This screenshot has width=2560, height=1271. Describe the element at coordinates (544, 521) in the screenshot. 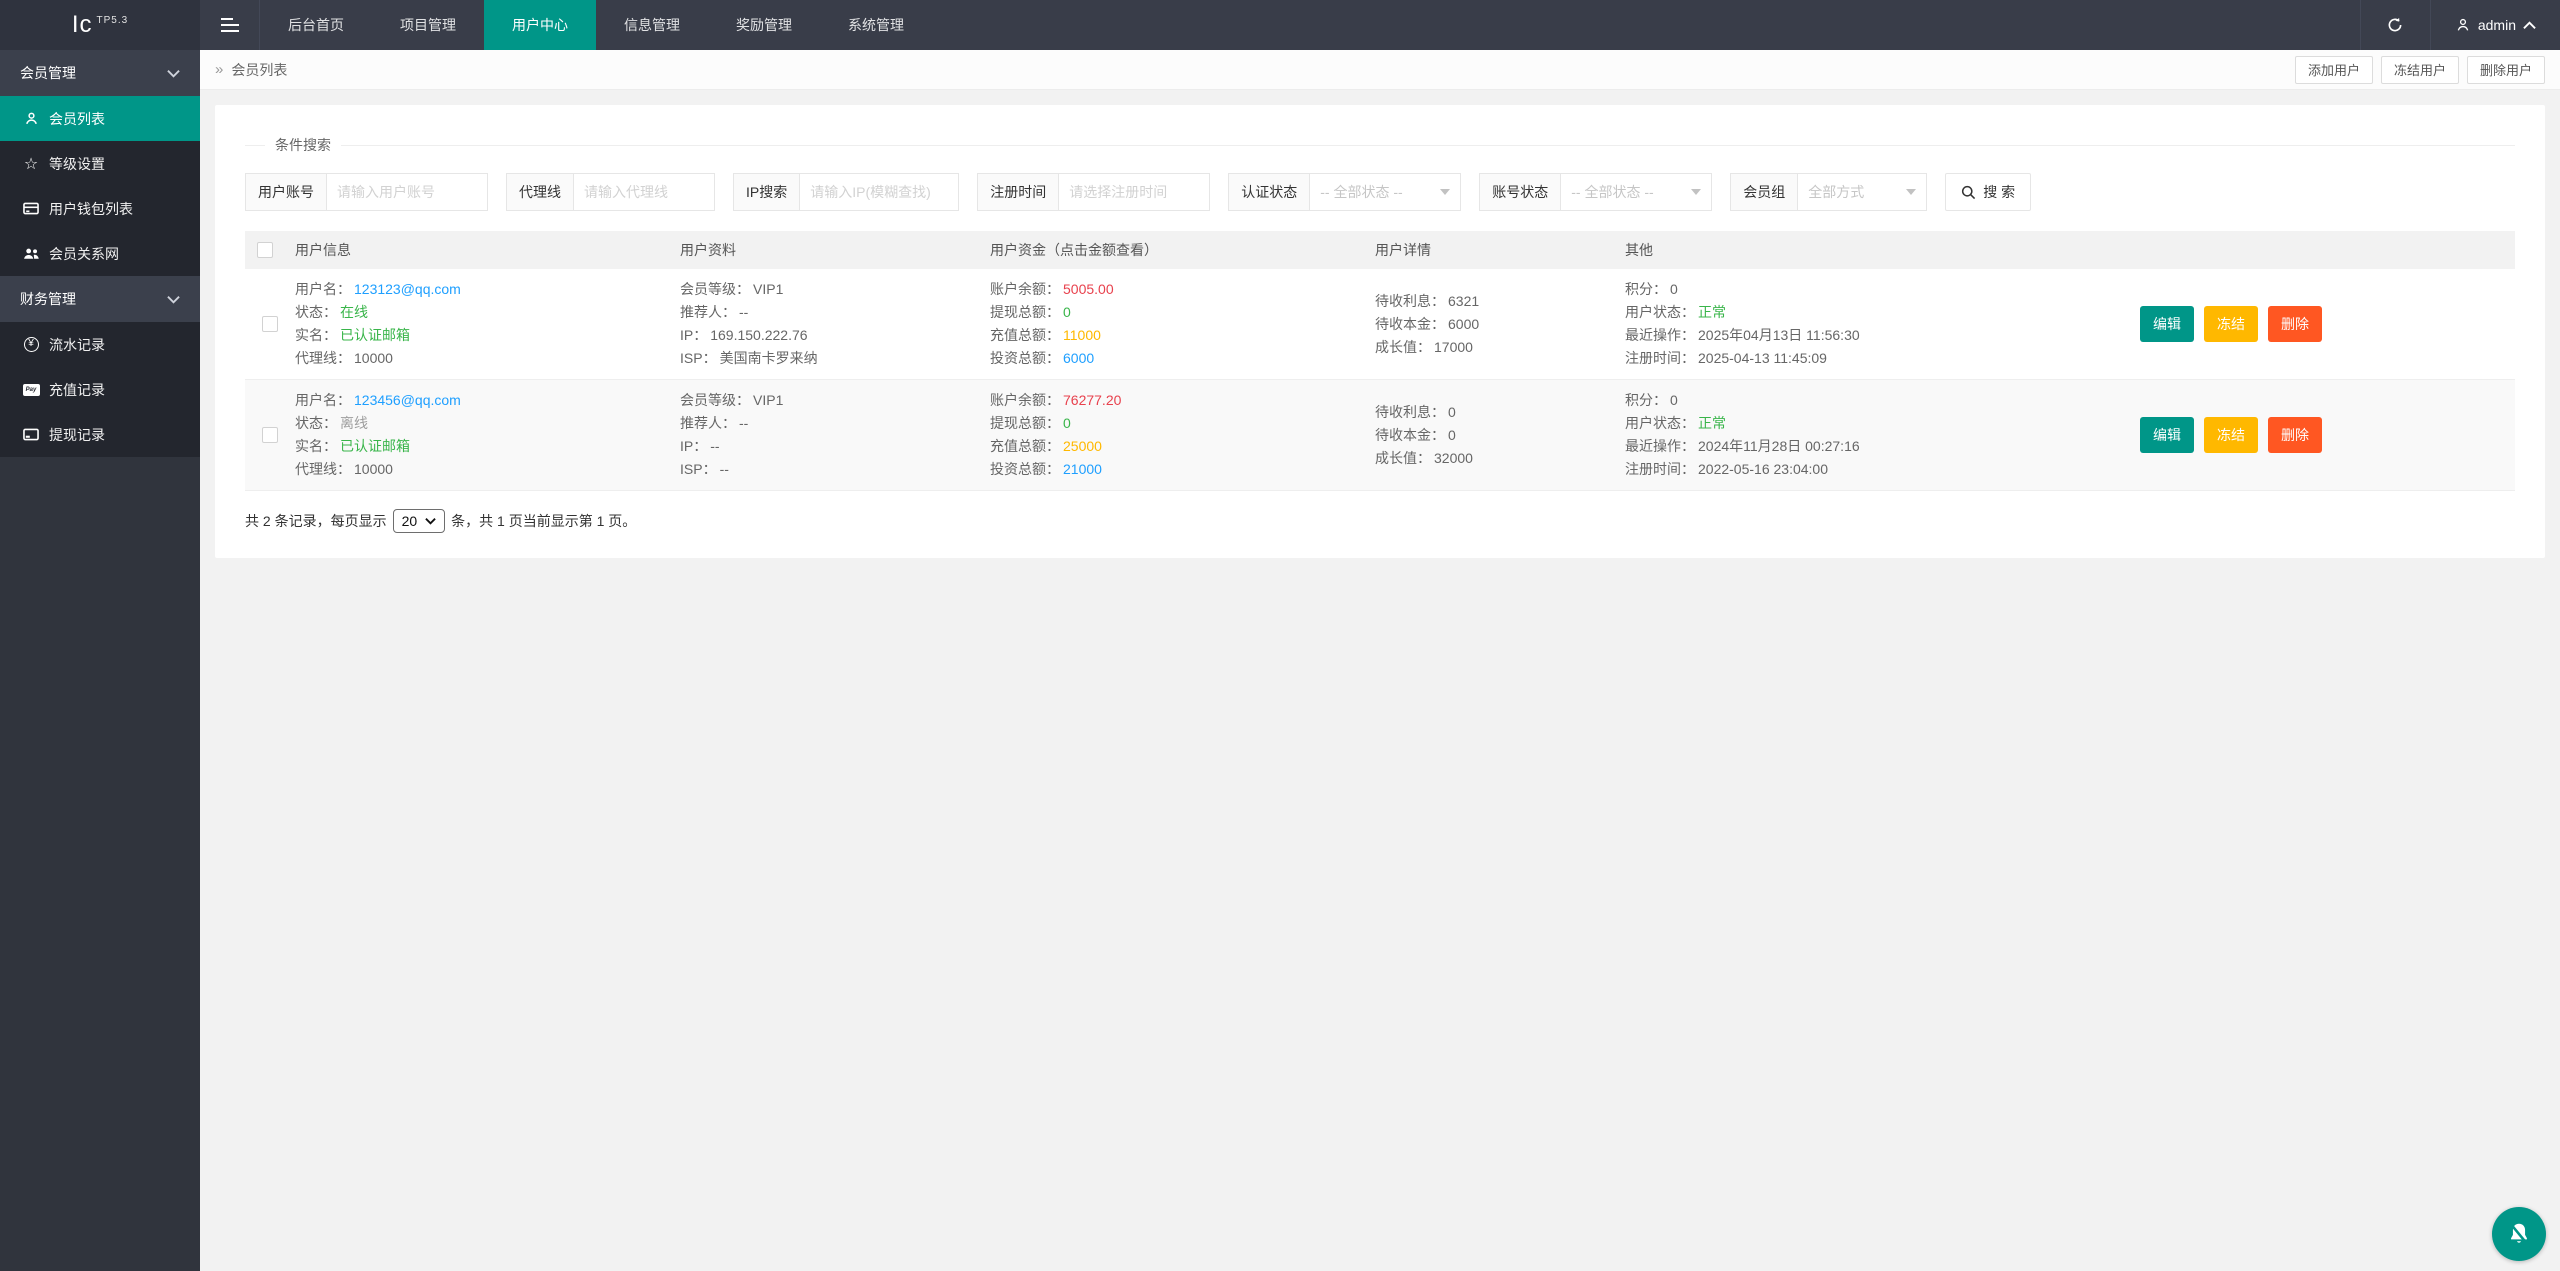

I see `pagination-suffix: 条，共 1 页当前显示第 1 页。` at that location.